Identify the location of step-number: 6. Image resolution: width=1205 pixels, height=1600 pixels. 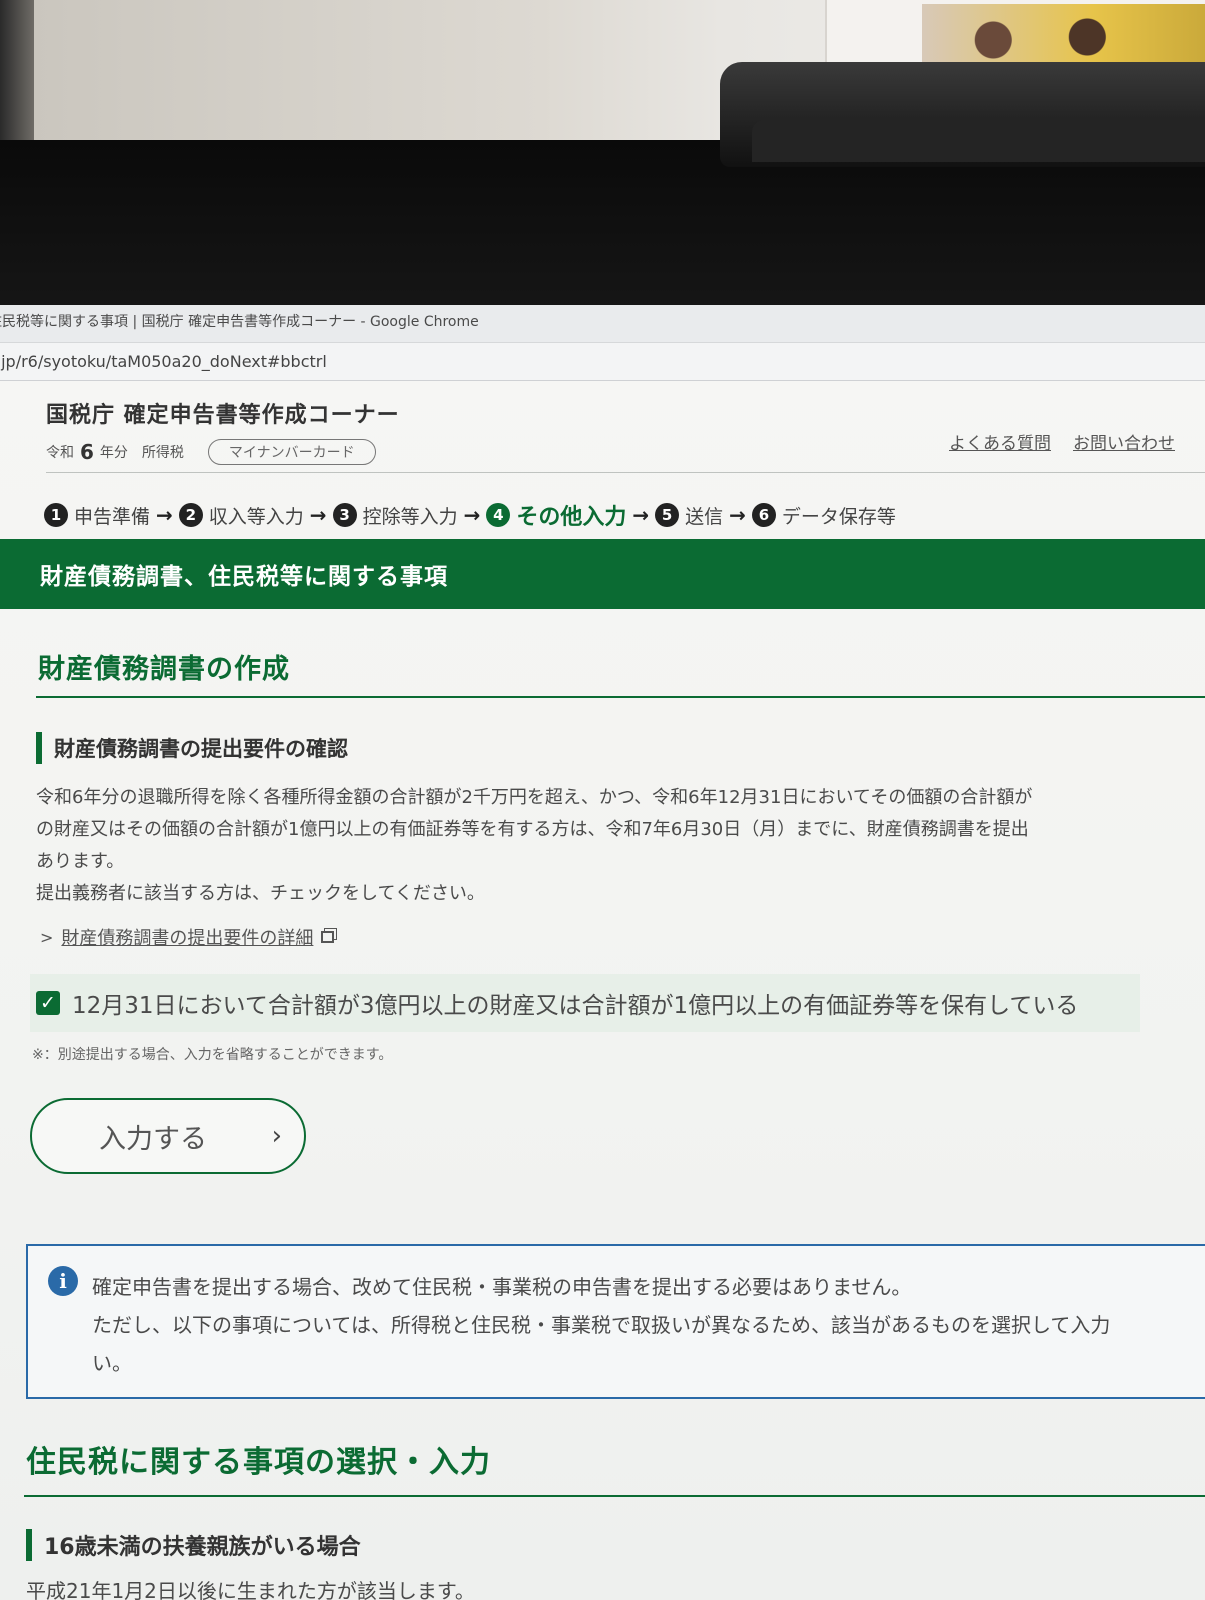
(763, 515).